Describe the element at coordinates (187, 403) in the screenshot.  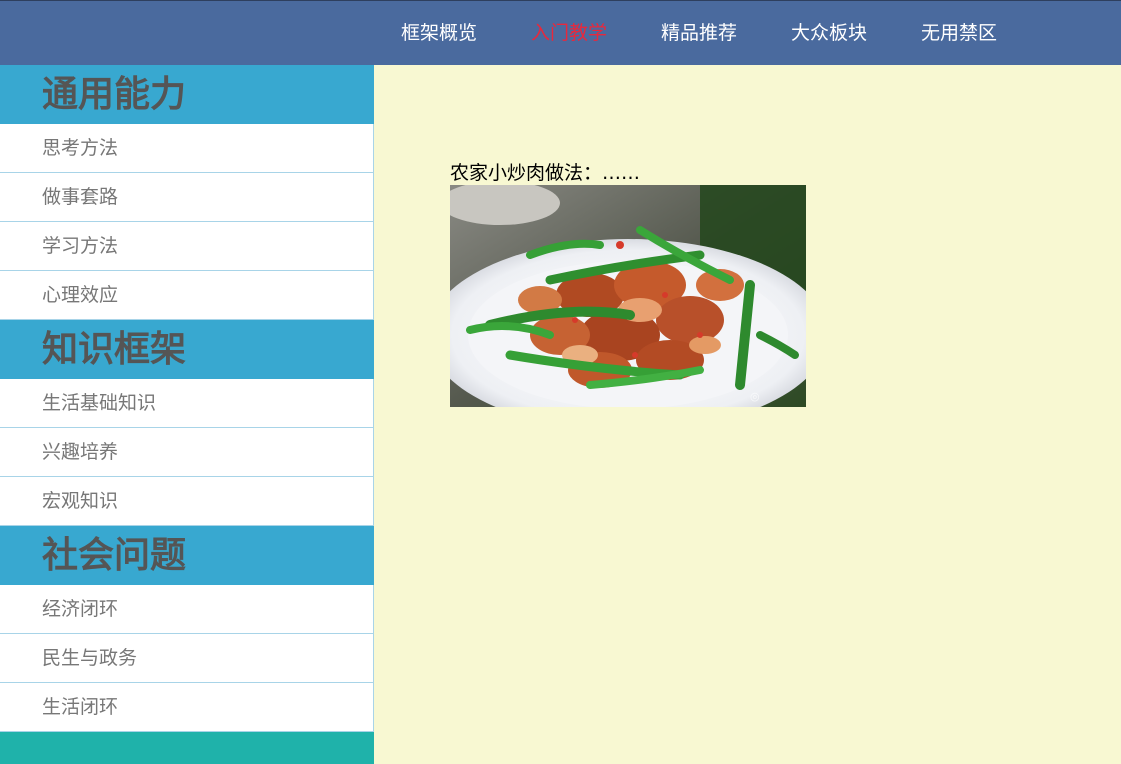
I see `sidebar-item: 生活基础知识` at that location.